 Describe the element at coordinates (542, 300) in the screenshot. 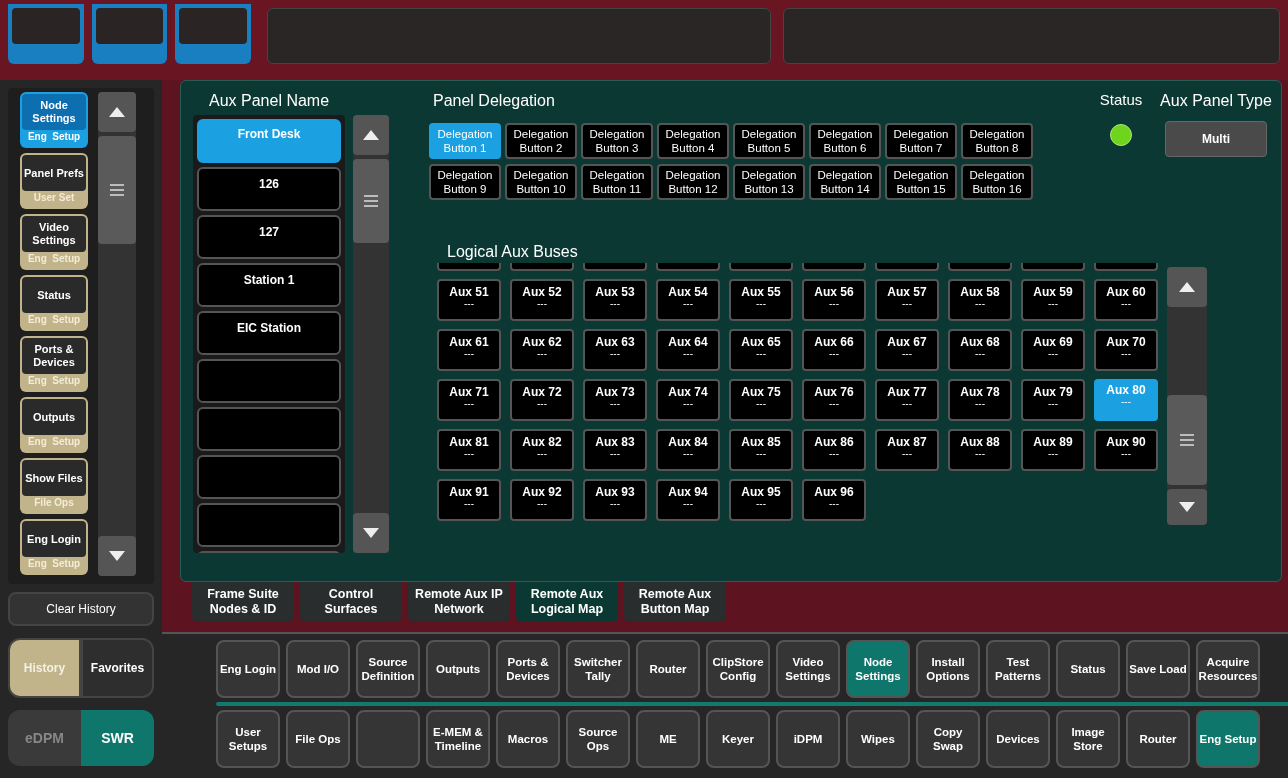

I see `aux-bus-button: Aux 52 ---` at that location.